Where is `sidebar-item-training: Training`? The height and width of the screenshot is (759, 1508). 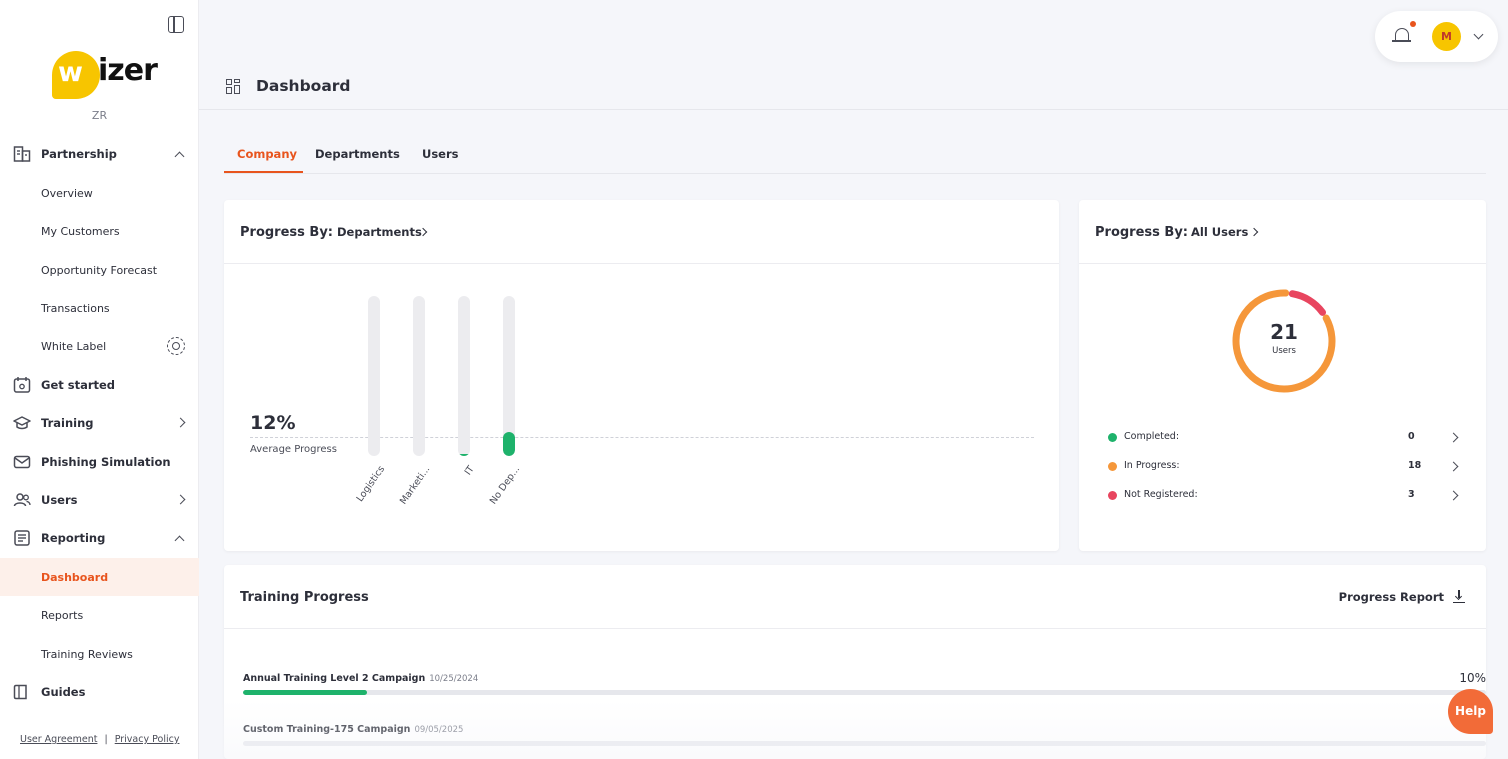
sidebar-item-training: Training is located at coordinates (99, 423).